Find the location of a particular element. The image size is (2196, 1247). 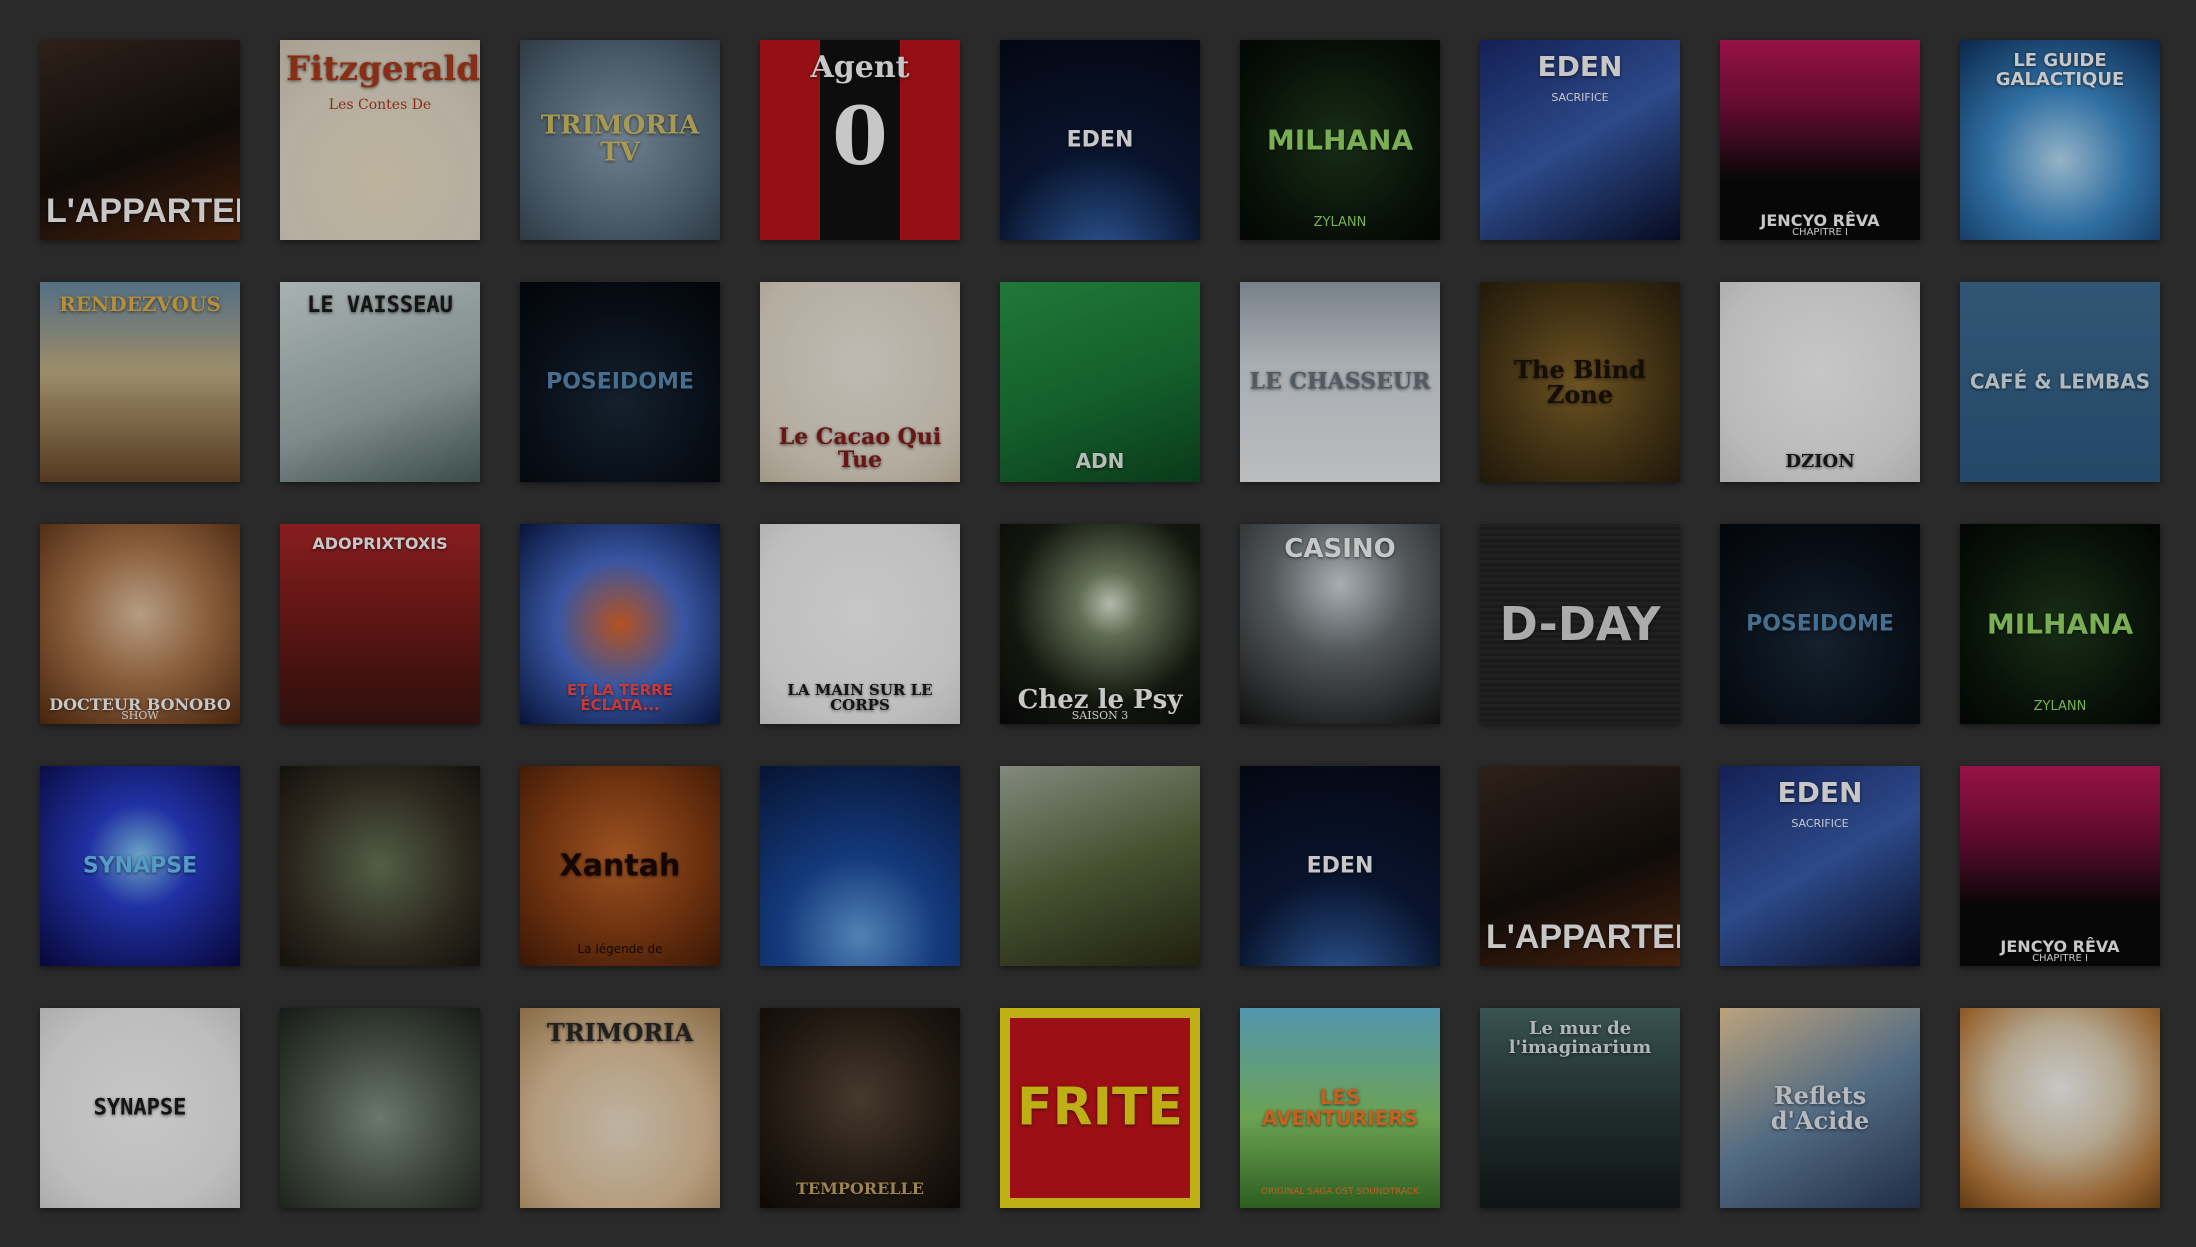

cover-title: DZION is located at coordinates (1820, 462).